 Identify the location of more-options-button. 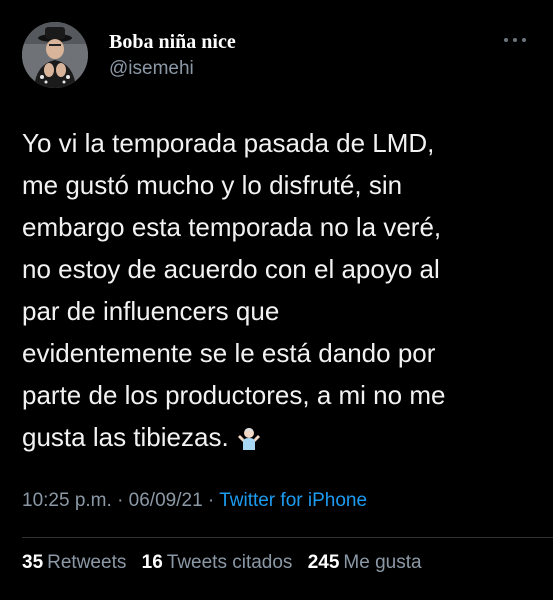
(515, 40).